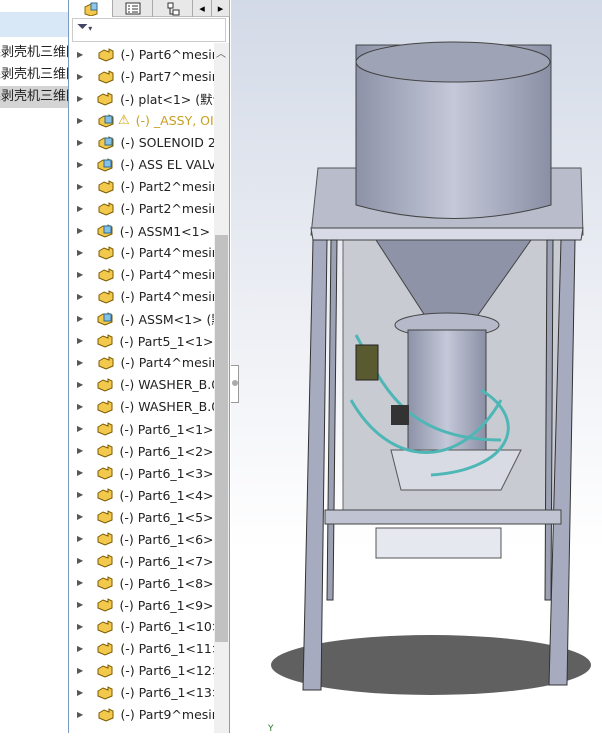  I want to click on selected-row, so click(34, 24).